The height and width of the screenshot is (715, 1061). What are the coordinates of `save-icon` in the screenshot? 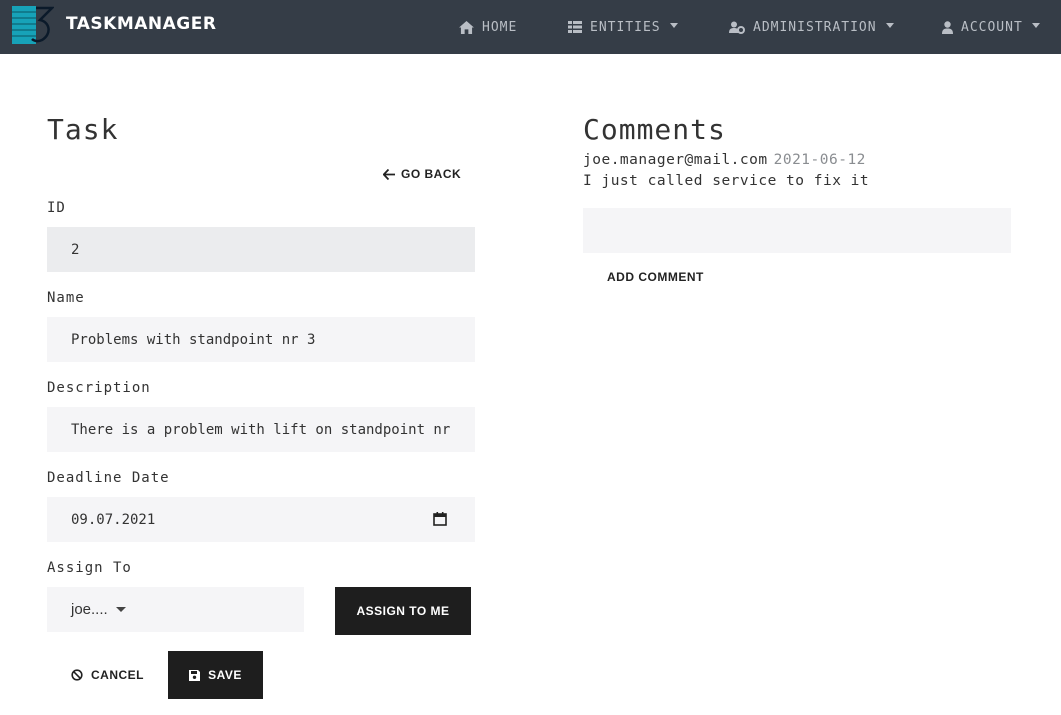 It's located at (195, 675).